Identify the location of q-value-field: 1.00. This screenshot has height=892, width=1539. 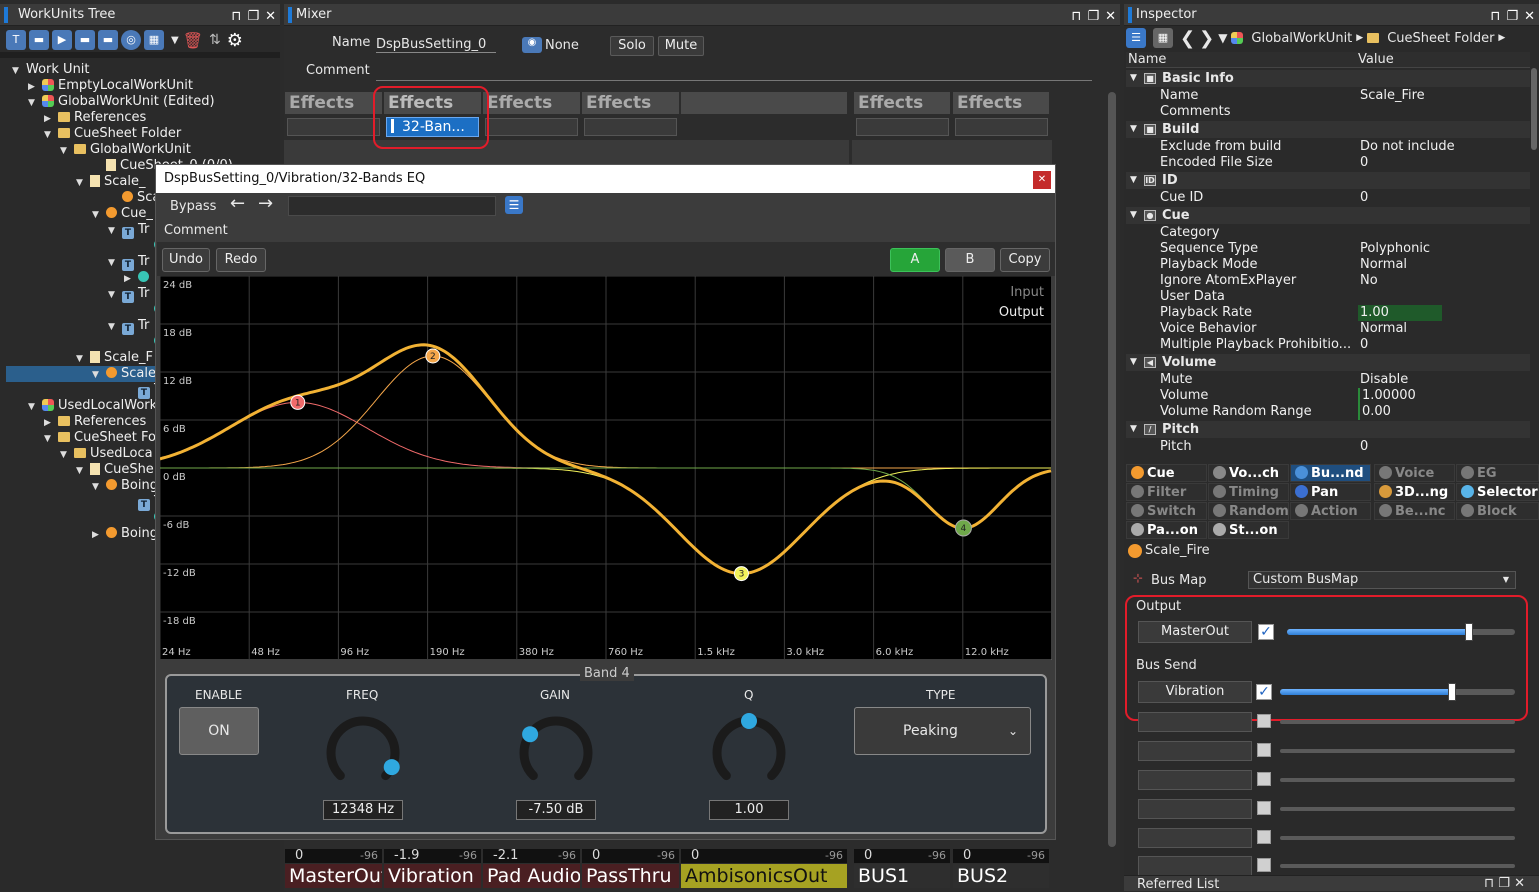
(749, 810).